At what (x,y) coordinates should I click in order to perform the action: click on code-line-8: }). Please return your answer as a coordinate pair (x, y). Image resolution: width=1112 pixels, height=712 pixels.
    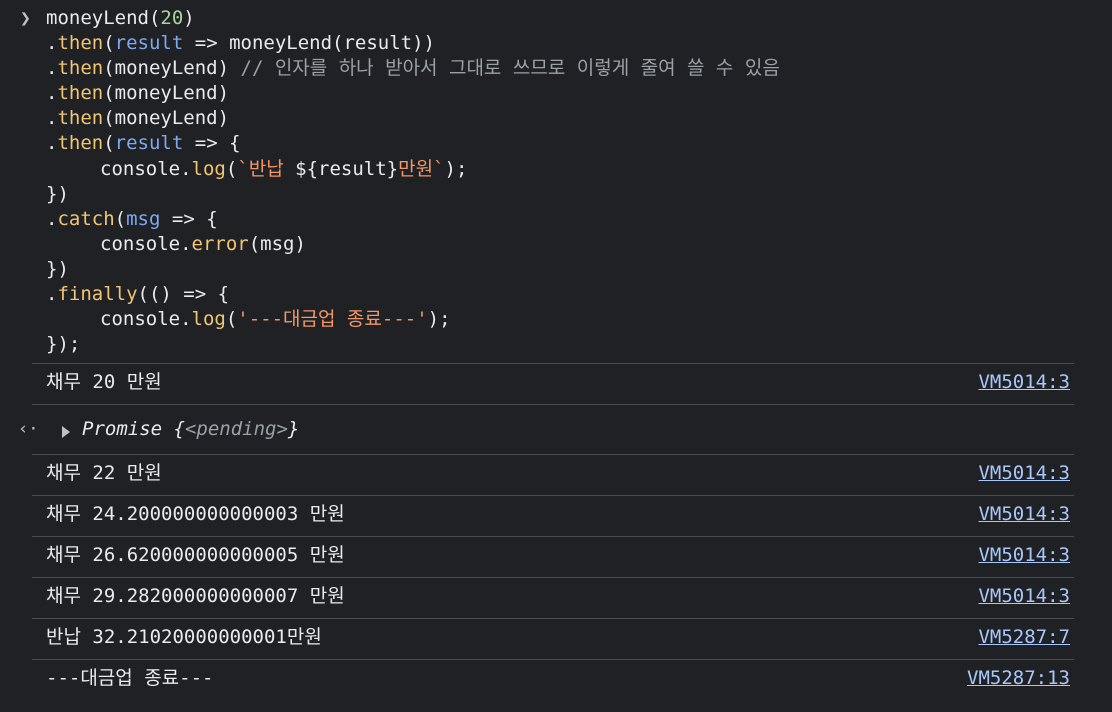
    Looking at the image, I should click on (556, 194).